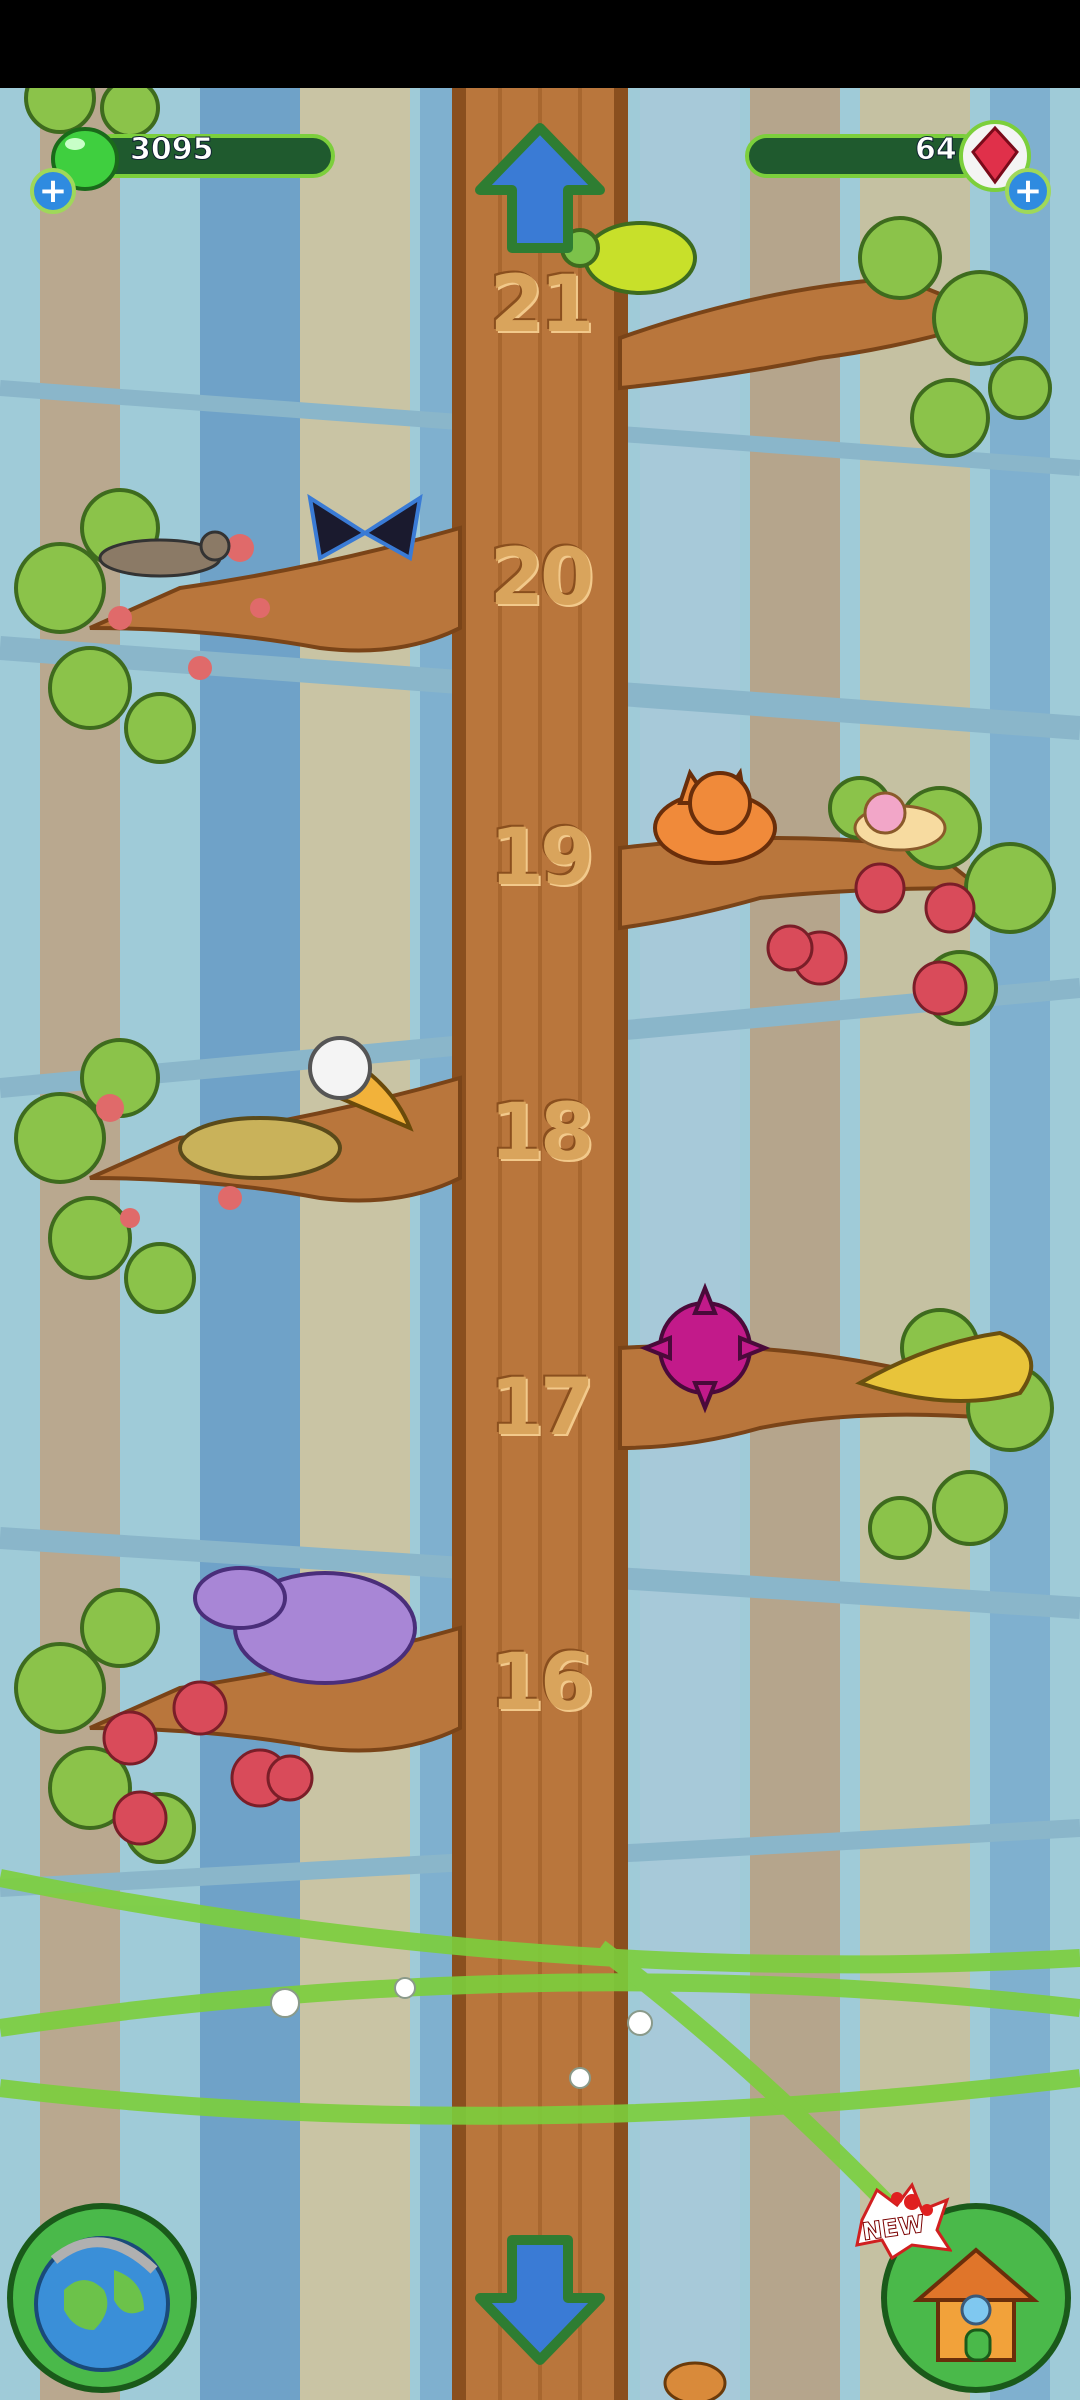 The image size is (1080, 2400). Describe the element at coordinates (164, 554) in the screenshot. I see `weasel-animal` at that location.